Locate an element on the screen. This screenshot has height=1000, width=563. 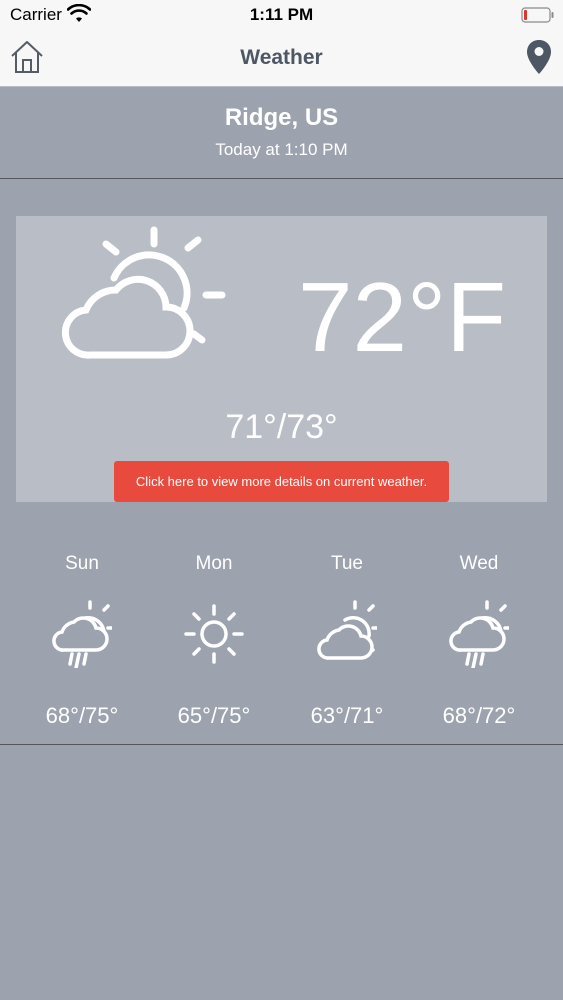
current-temperature: 72°F is located at coordinates (402, 317).